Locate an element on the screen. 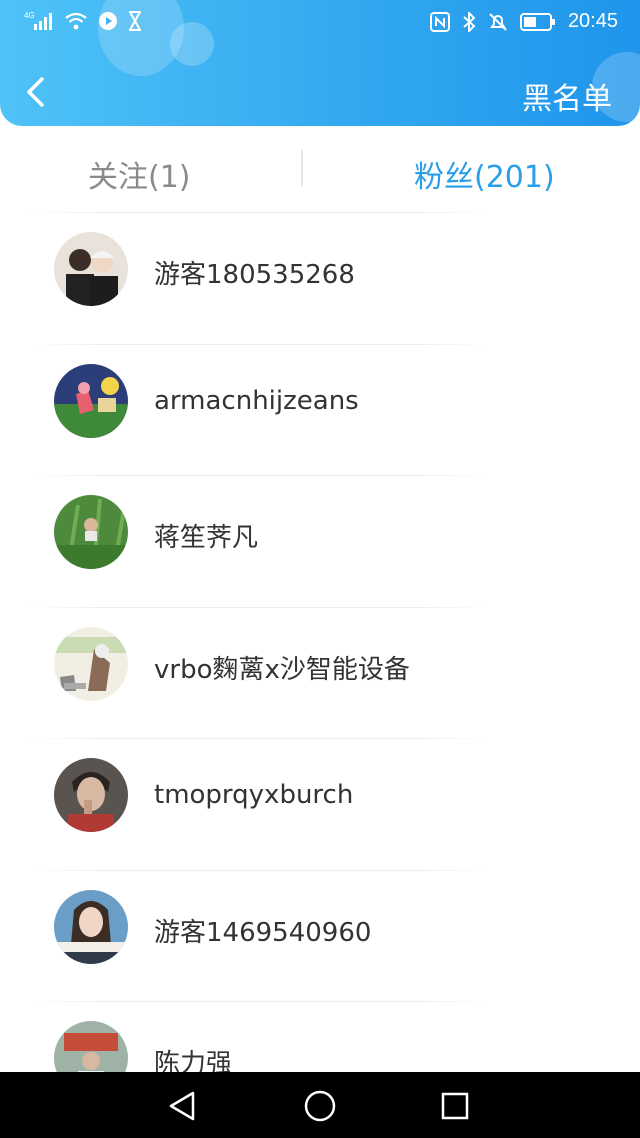 This screenshot has height=1138, width=640. home-circle-icon is located at coordinates (320, 1106).